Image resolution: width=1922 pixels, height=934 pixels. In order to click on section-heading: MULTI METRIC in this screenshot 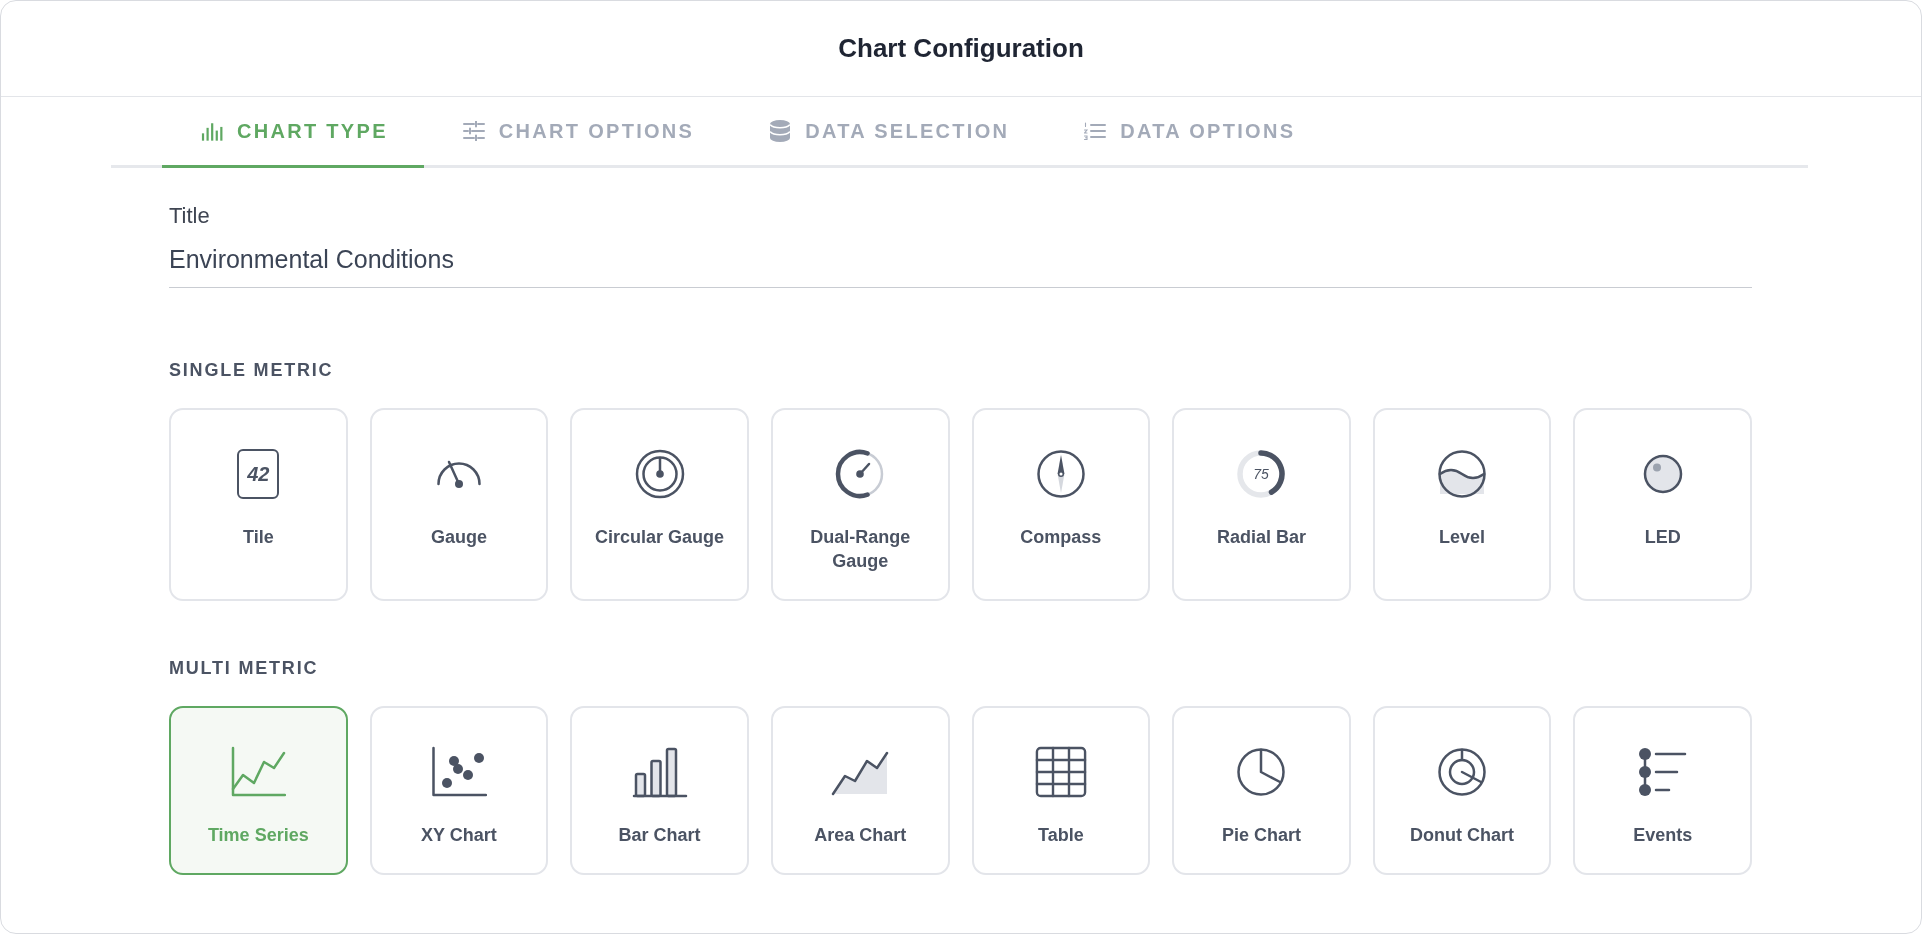, I will do `click(244, 668)`.